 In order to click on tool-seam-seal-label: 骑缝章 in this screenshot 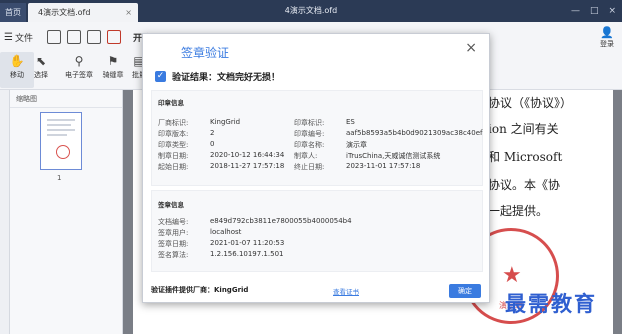, I will do `click(113, 75)`.